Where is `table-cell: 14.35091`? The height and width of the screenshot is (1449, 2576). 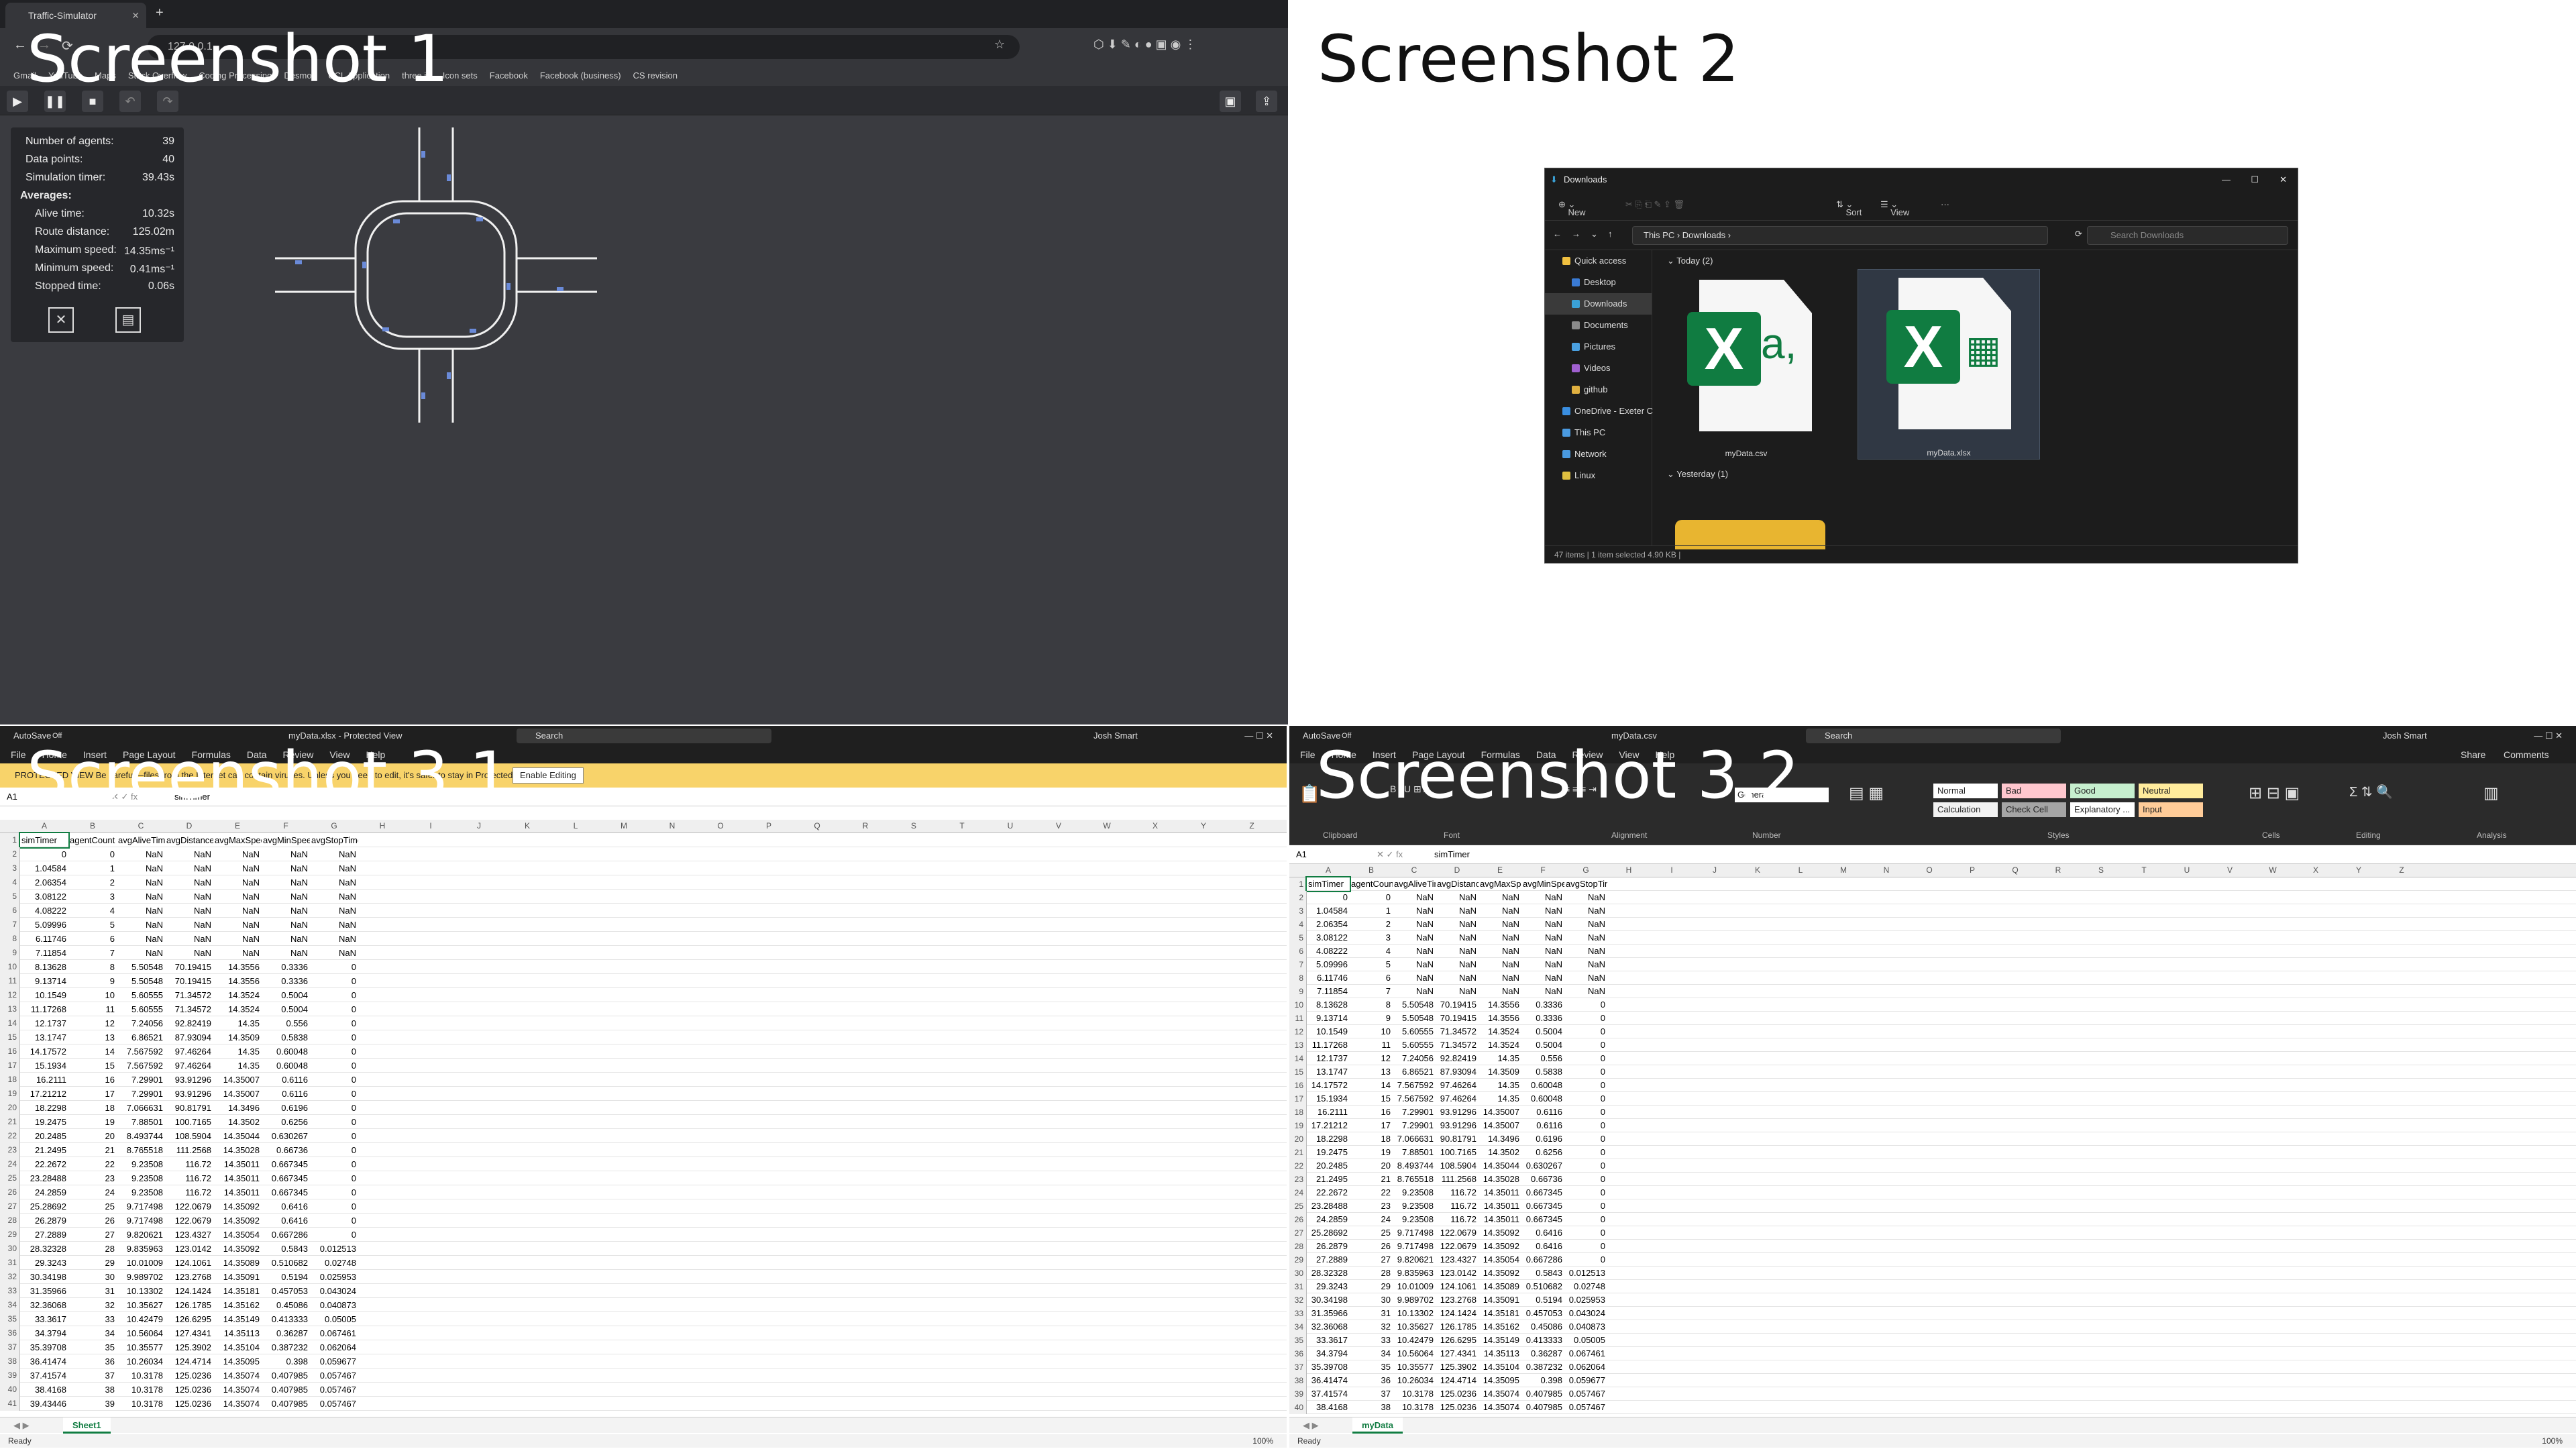 table-cell: 14.35091 is located at coordinates (1500, 1300).